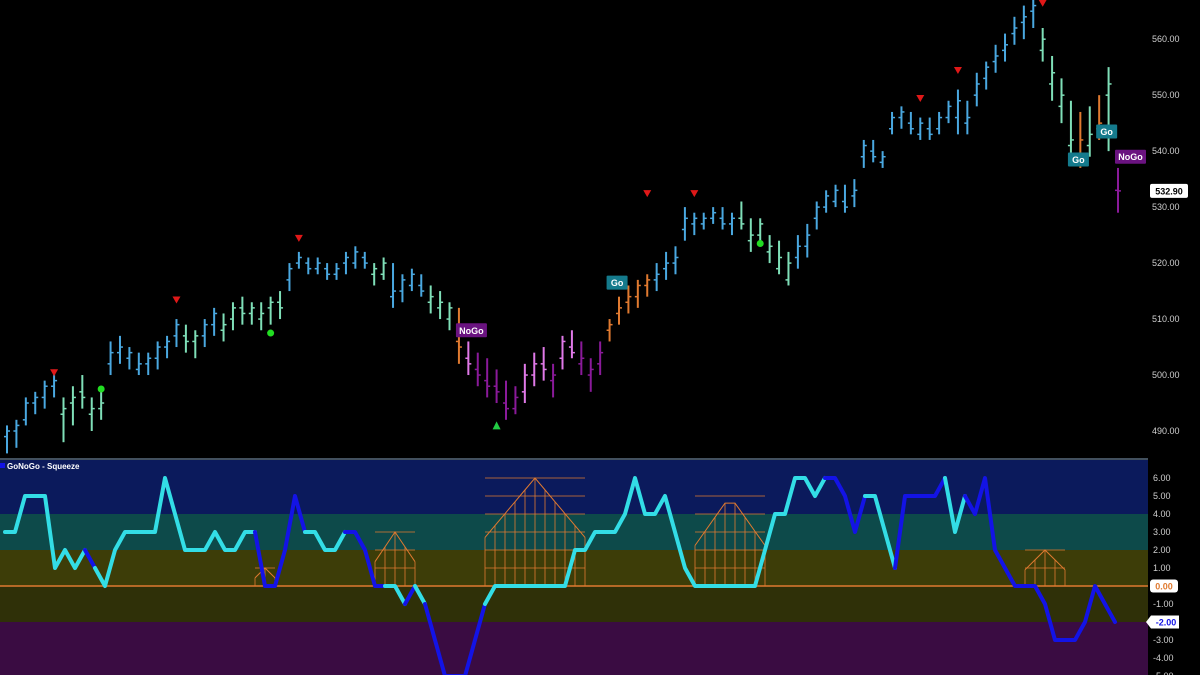 This screenshot has width=1200, height=675. Describe the element at coordinates (1163, 640) in the screenshot. I see `indicator-axis-tick: -3.00` at that location.